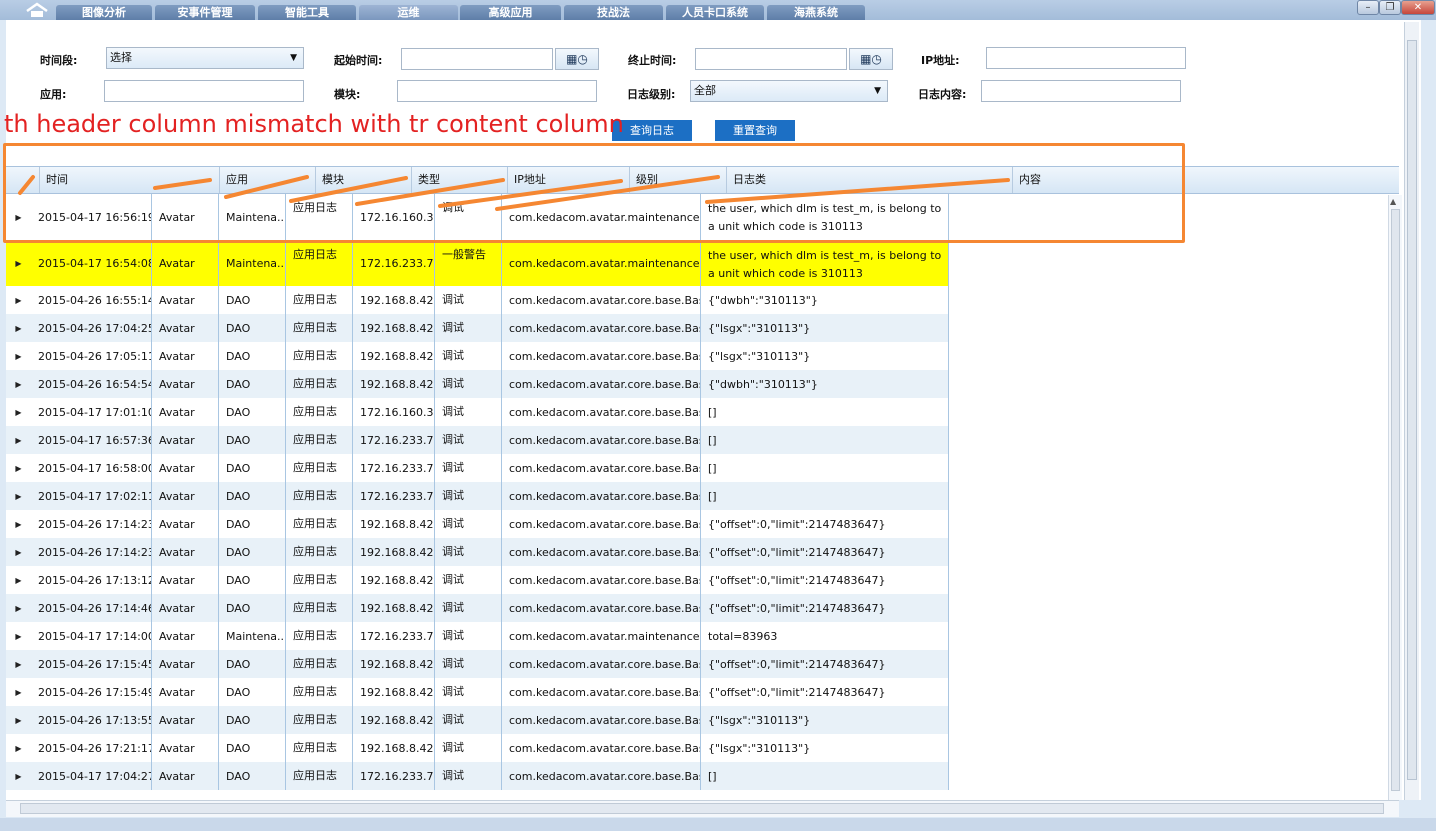 This screenshot has height=831, width=1436. Describe the element at coordinates (459, 180) in the screenshot. I see `column-header: 类型` at that location.